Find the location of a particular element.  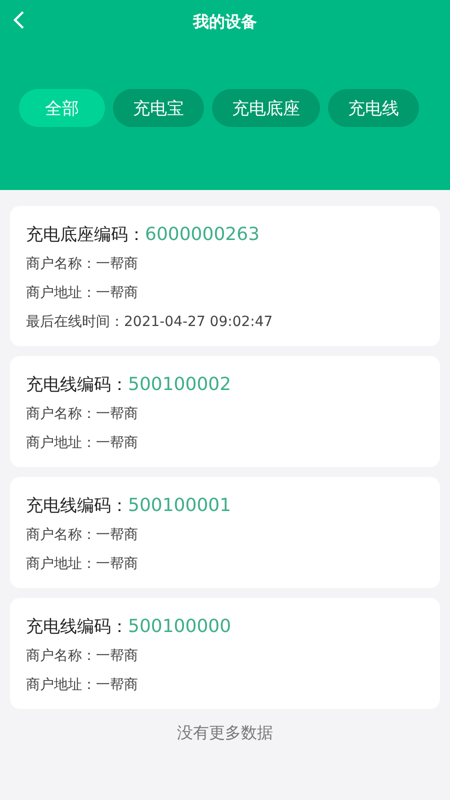

device-code: 500100000 is located at coordinates (180, 626).